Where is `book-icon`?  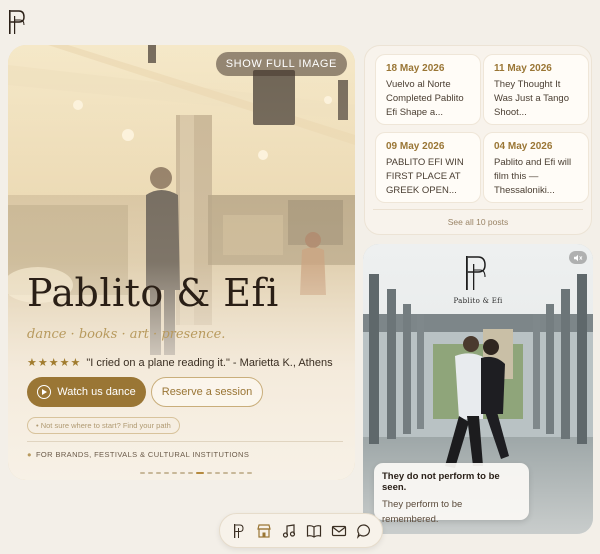 book-icon is located at coordinates (313, 531).